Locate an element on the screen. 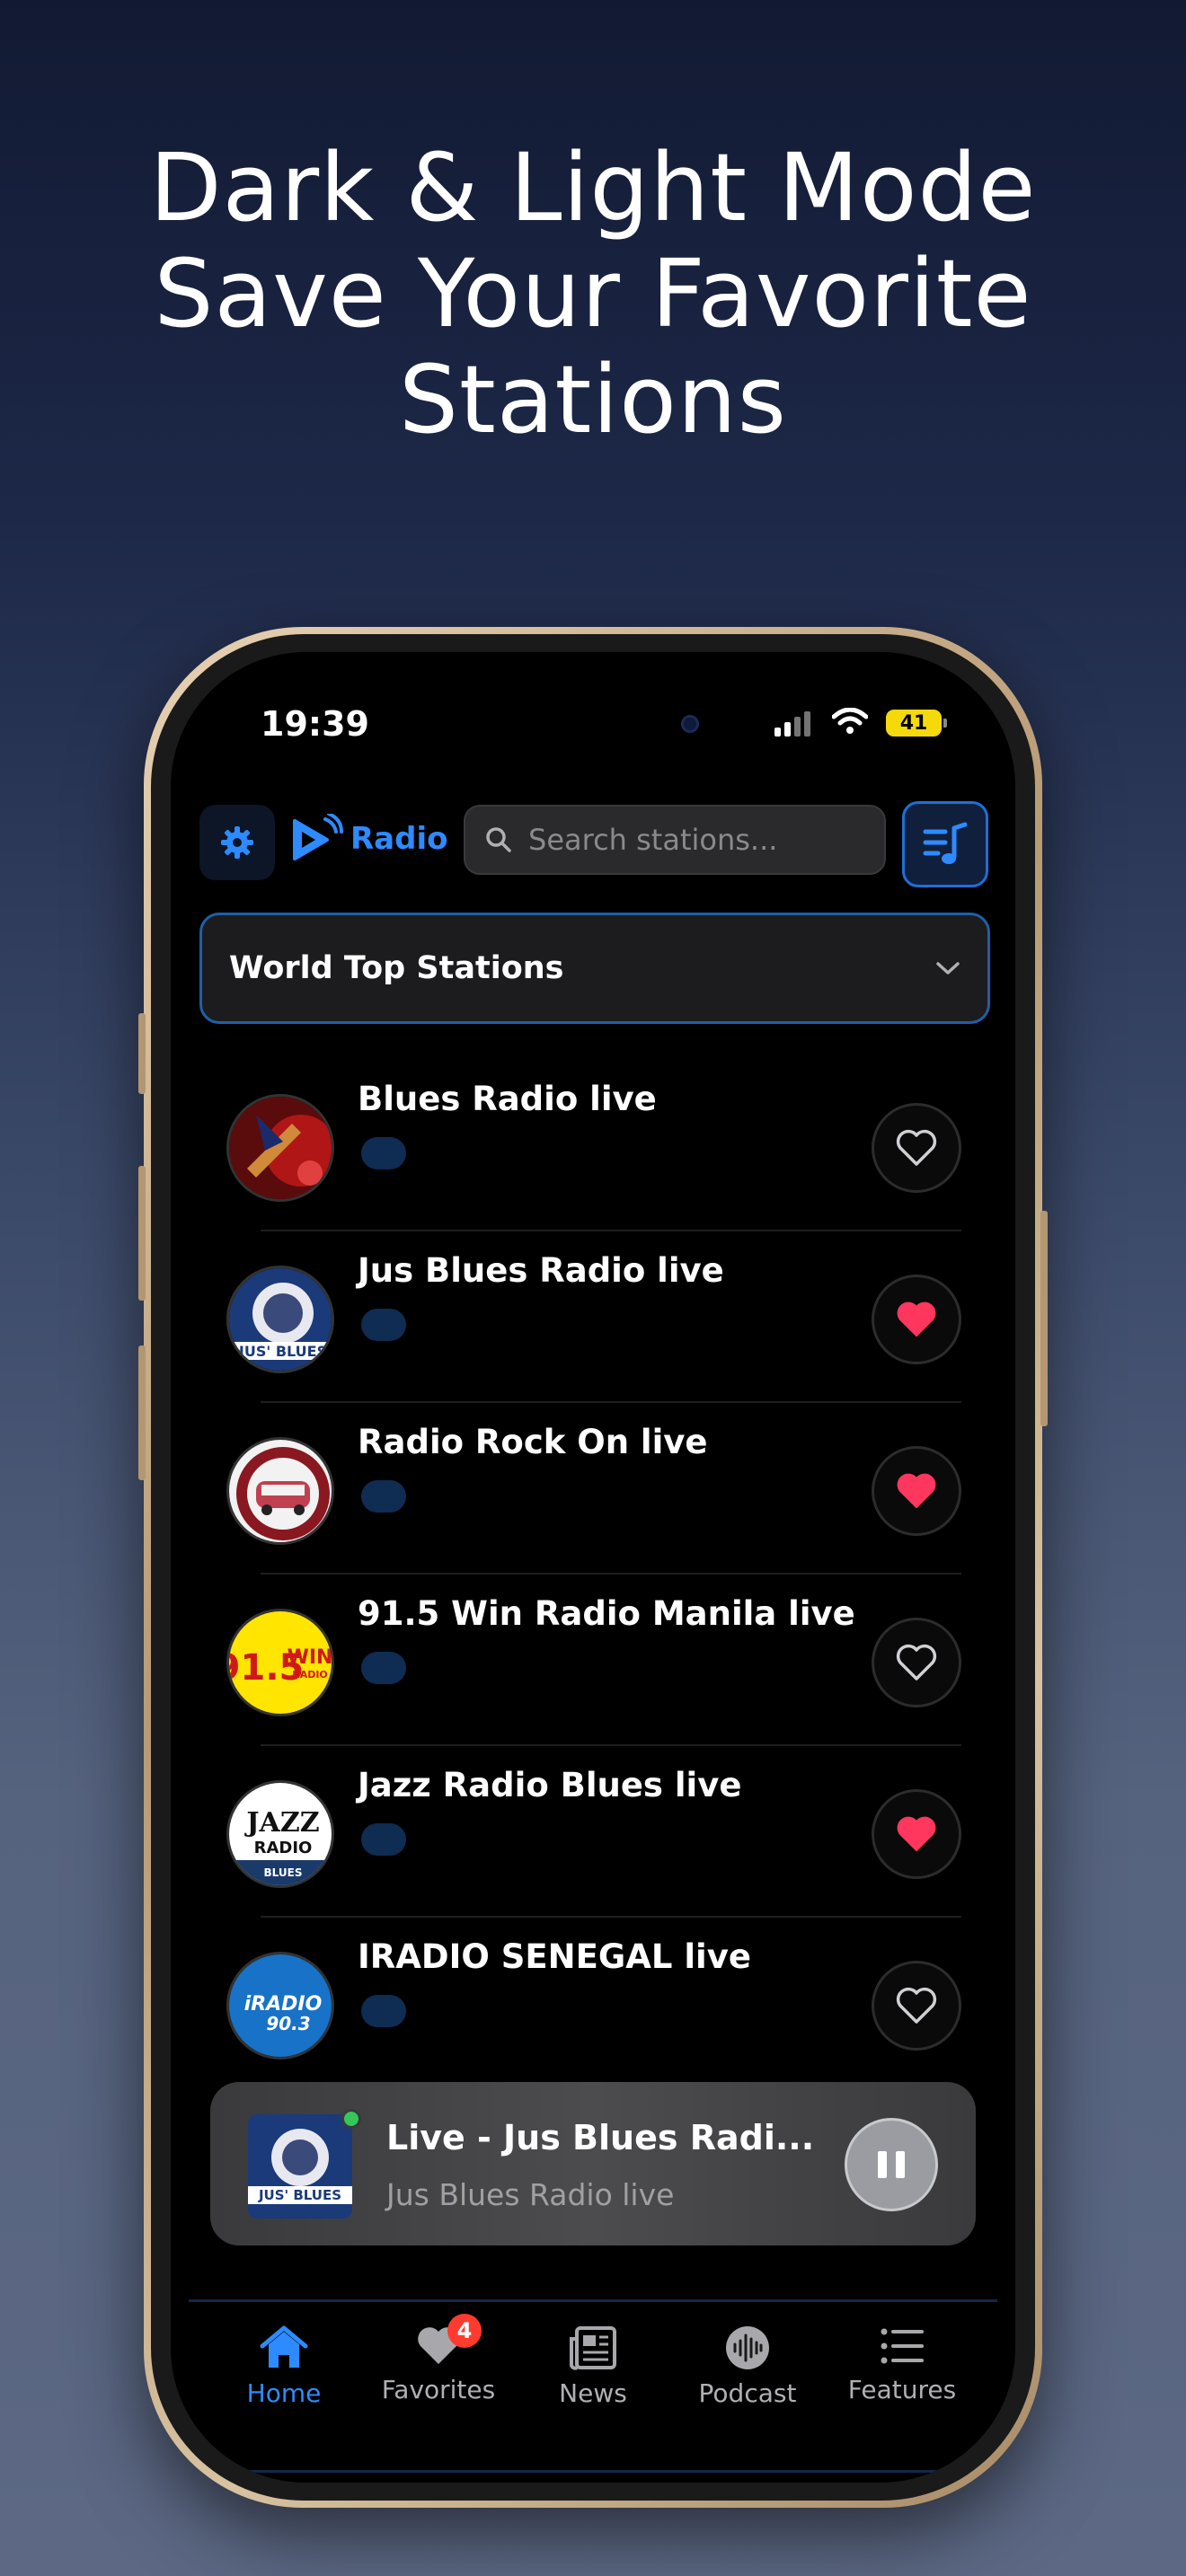  tab-label: Podcast is located at coordinates (747, 2393).